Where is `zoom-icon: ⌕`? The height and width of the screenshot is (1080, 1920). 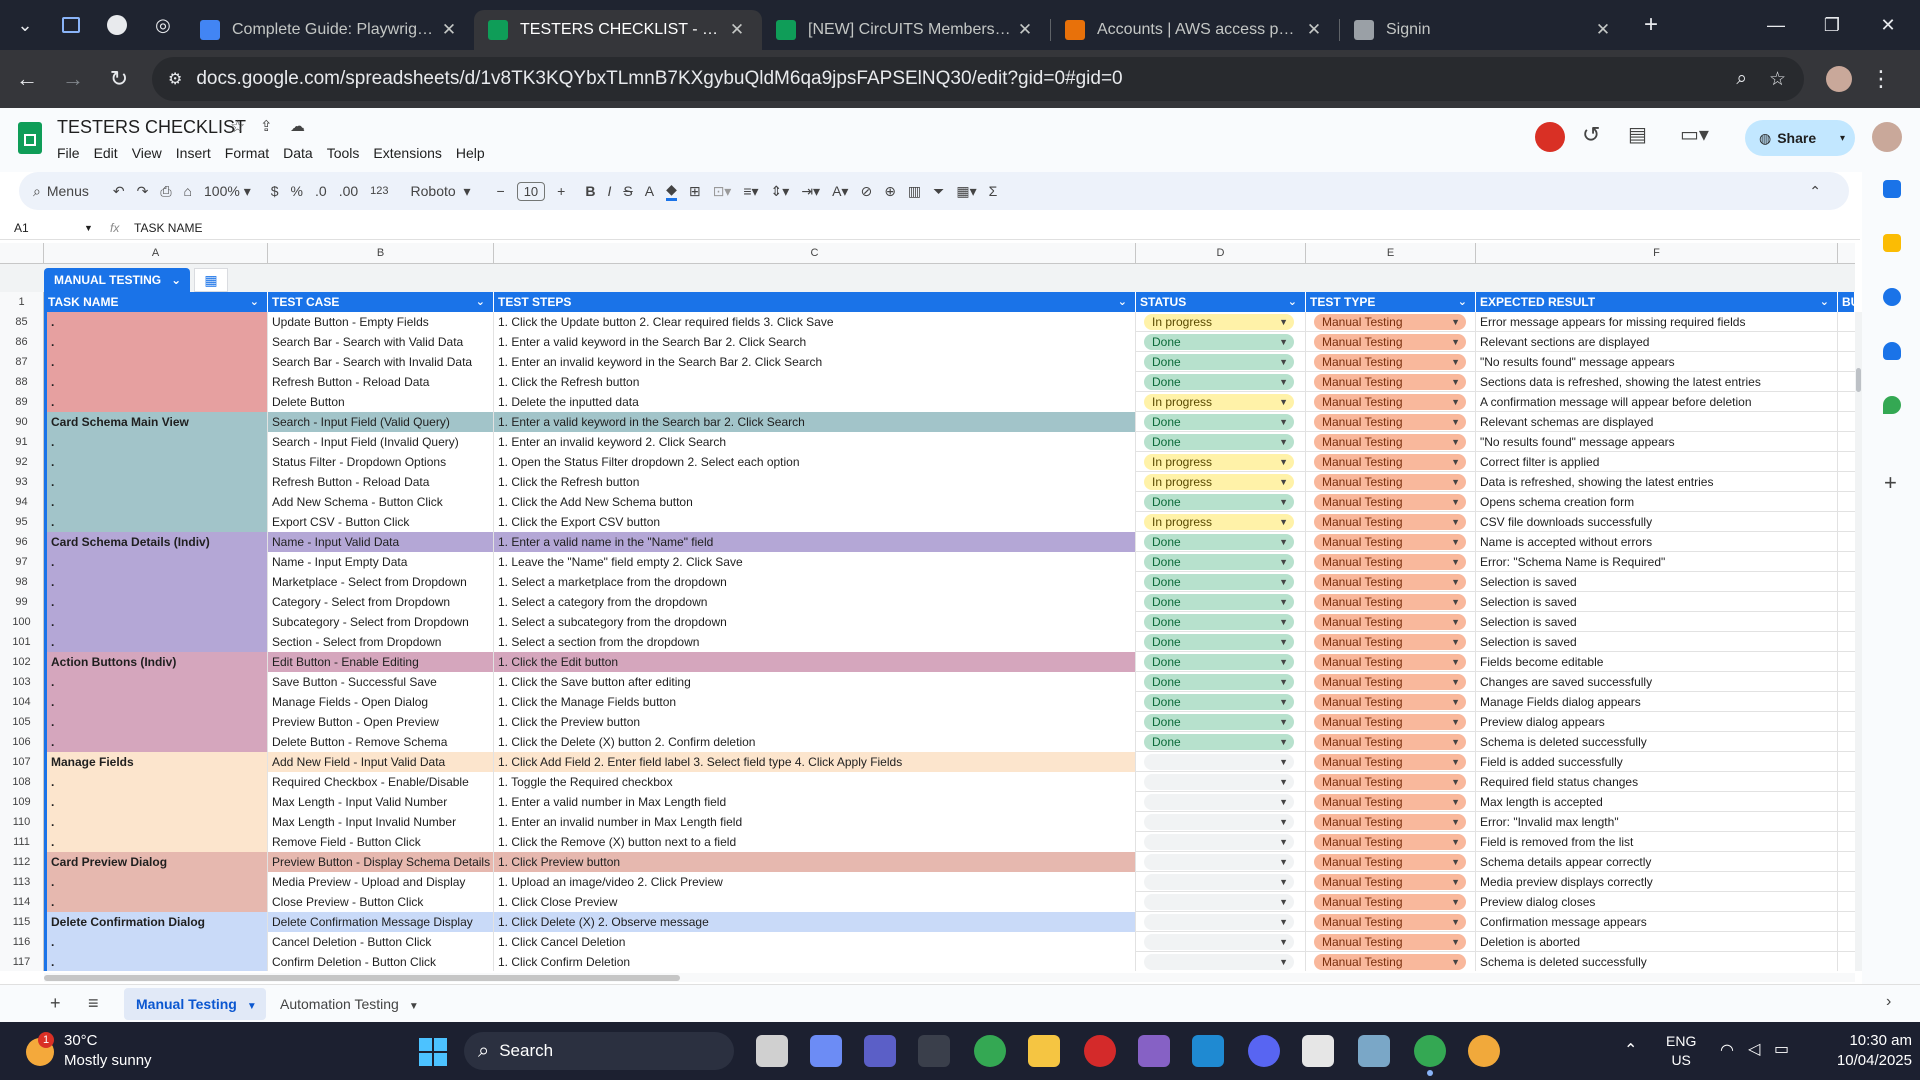
zoom-icon: ⌕ is located at coordinates (1741, 79).